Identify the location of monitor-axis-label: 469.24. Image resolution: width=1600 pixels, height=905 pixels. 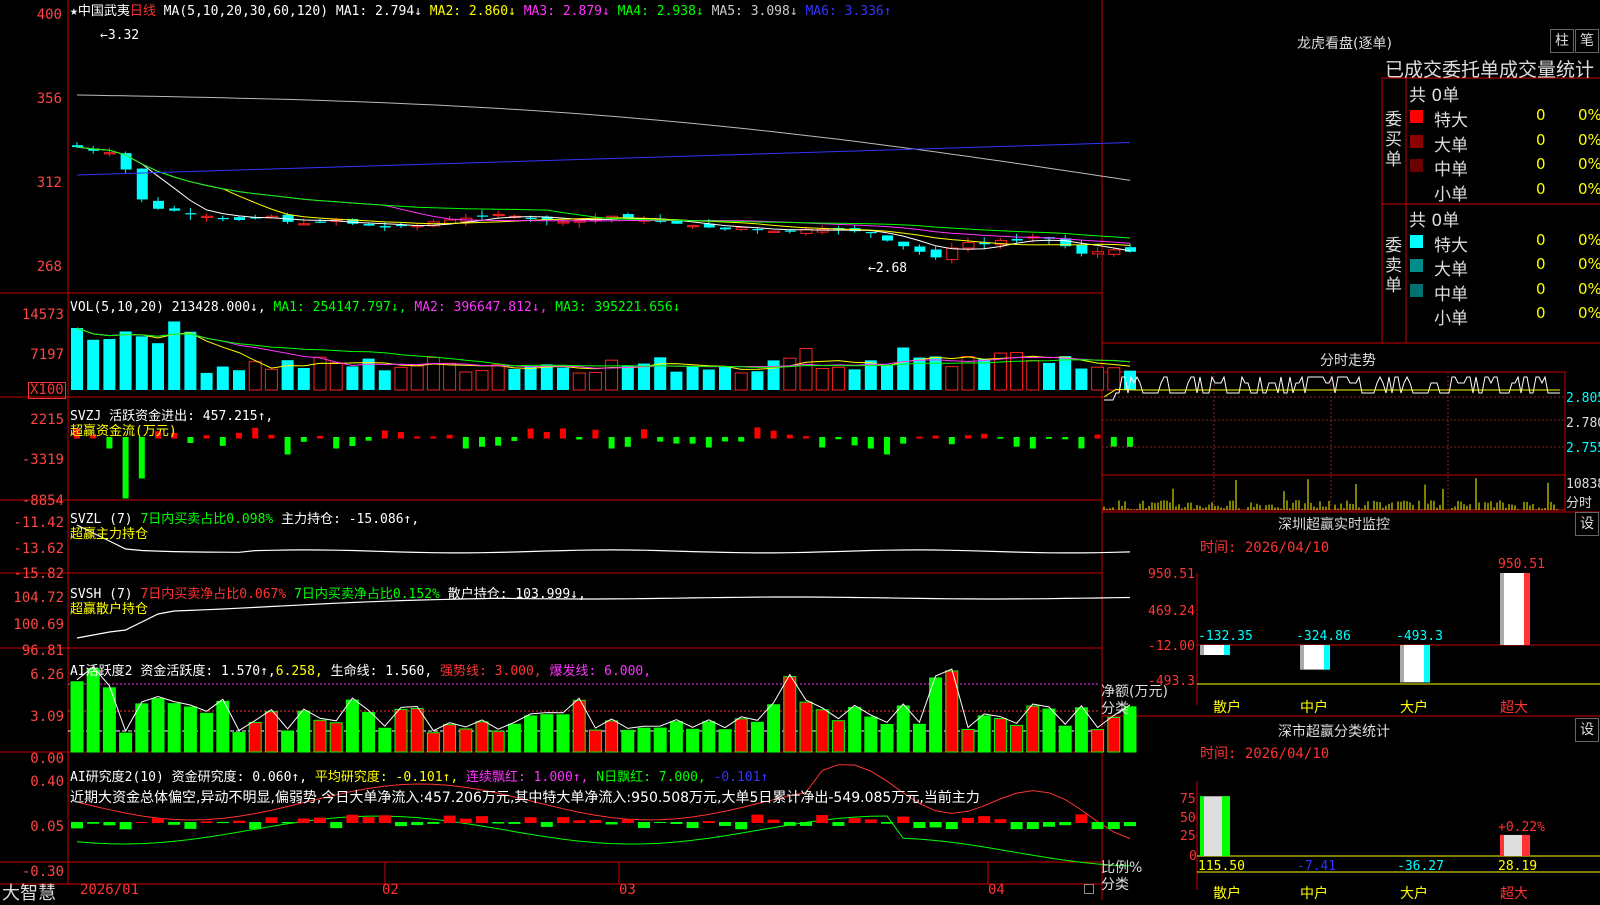
(1171, 611).